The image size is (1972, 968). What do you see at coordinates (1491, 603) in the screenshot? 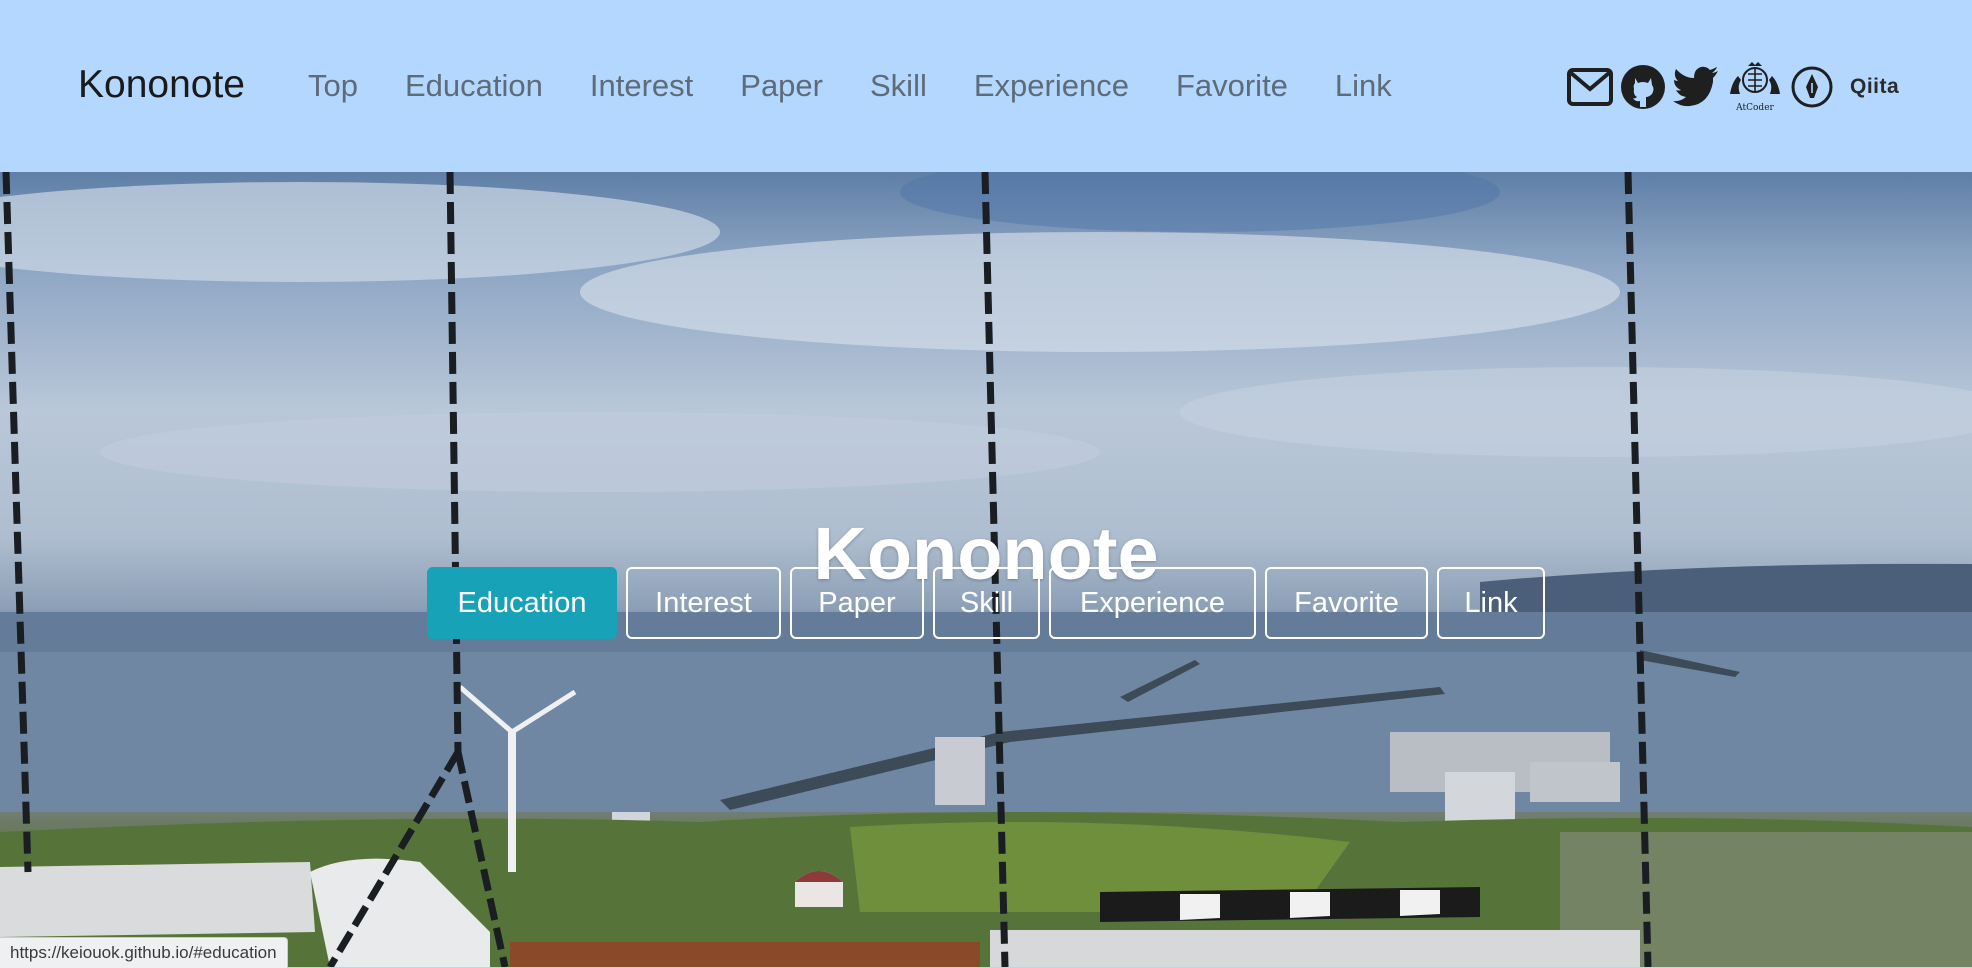
I see `hero-button-link: Link` at bounding box center [1491, 603].